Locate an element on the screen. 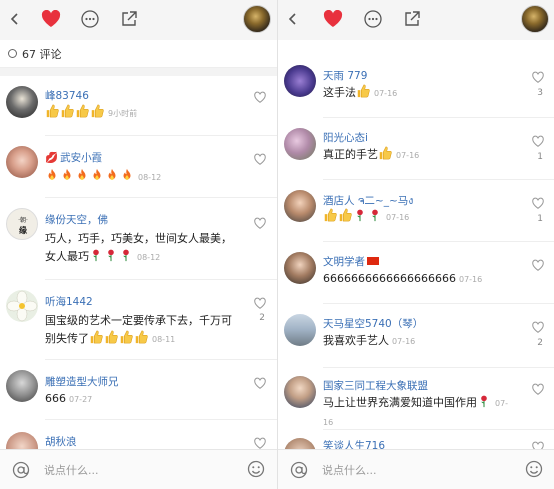  comment-author: 雕塑造型大师兄 is located at coordinates (82, 381).